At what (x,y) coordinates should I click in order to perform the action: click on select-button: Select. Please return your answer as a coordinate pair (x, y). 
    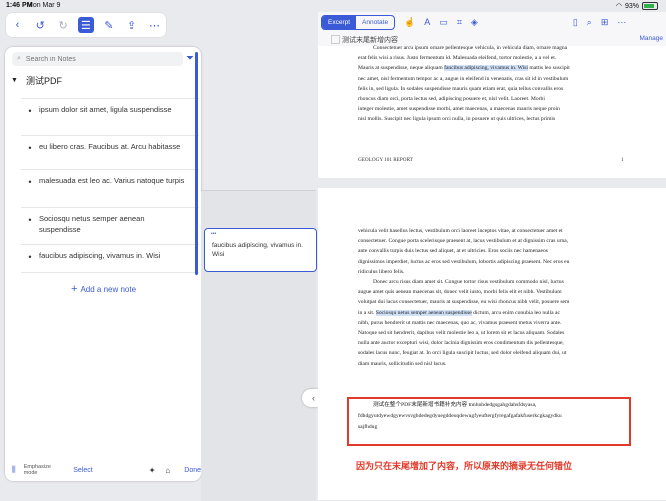
    Looking at the image, I should click on (82, 470).